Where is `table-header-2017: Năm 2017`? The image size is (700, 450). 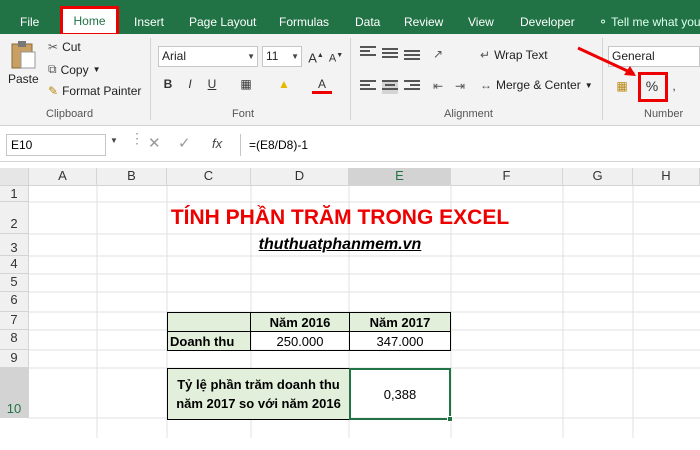
table-header-2017: Năm 2017 is located at coordinates (400, 322).